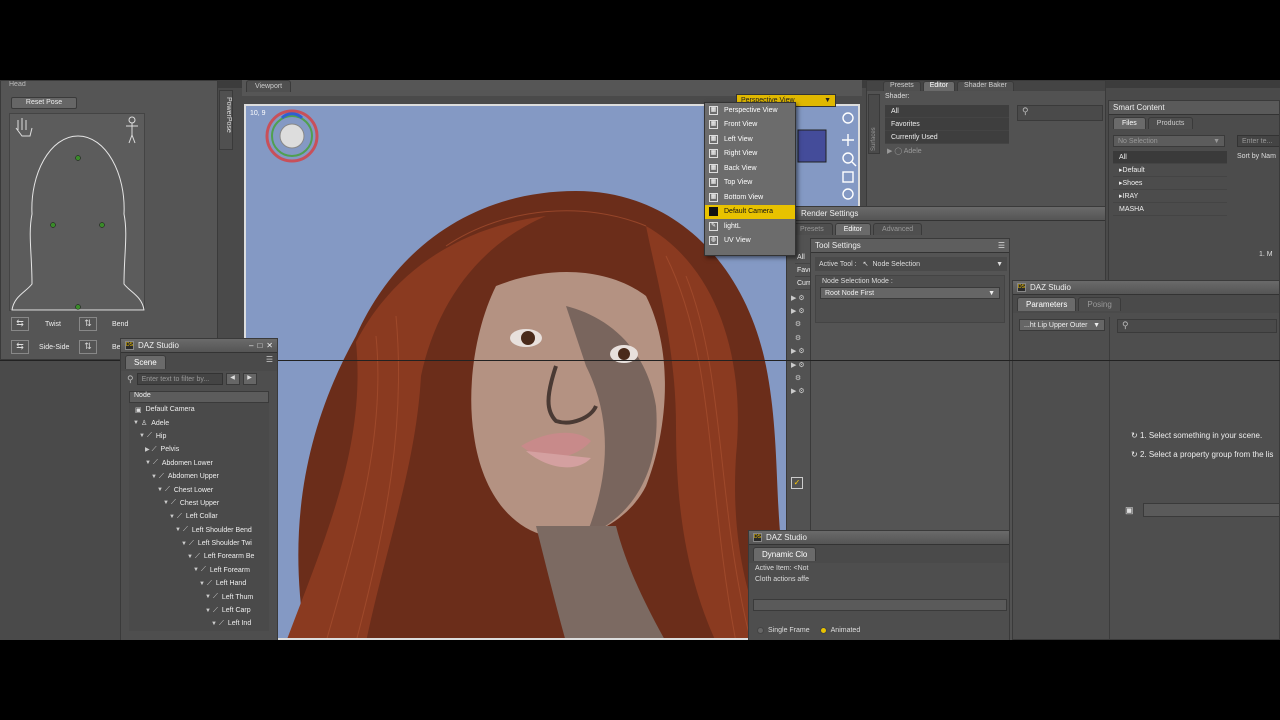 This screenshot has height=720, width=1280. I want to click on scene-tree-row: ▼ ⟋ Chest Upper, so click(199, 503).